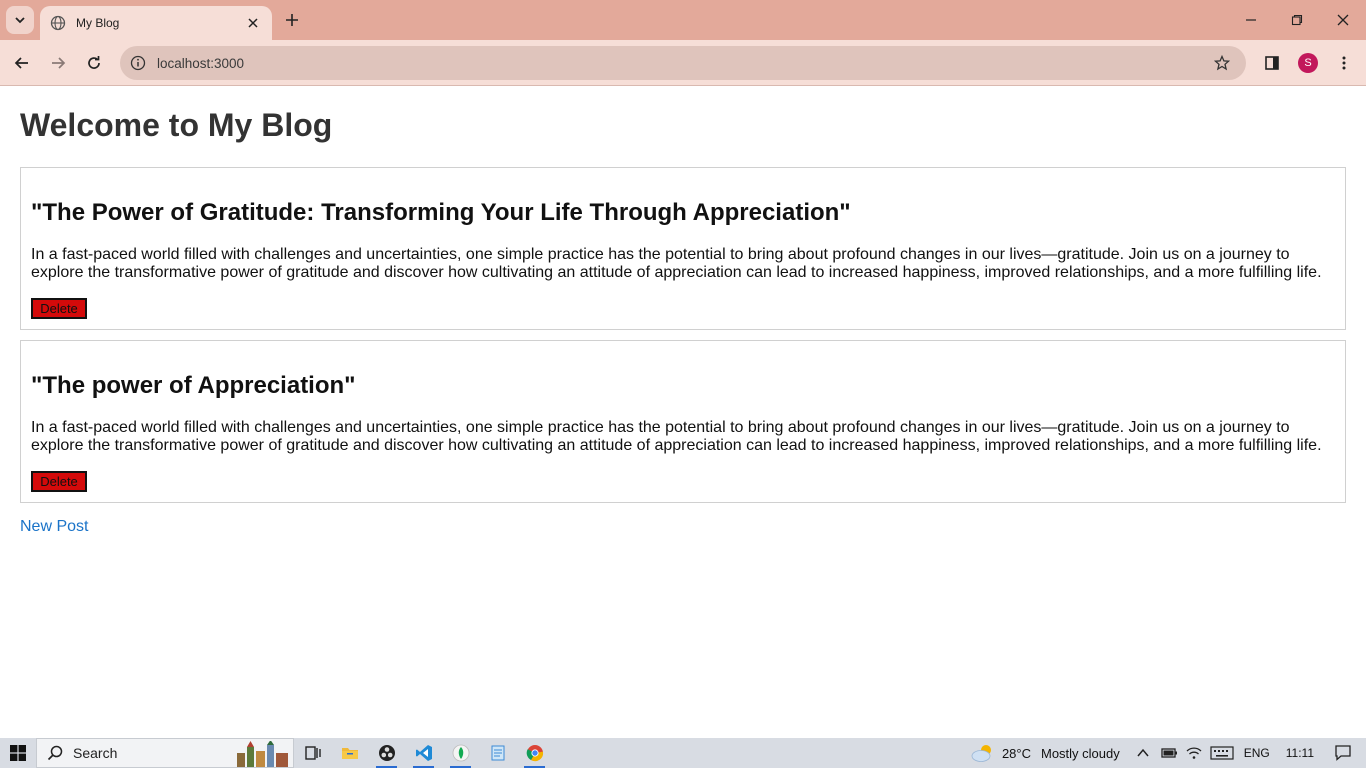 The width and height of the screenshot is (1366, 768). I want to click on new-post-link: New Post, so click(54, 527).